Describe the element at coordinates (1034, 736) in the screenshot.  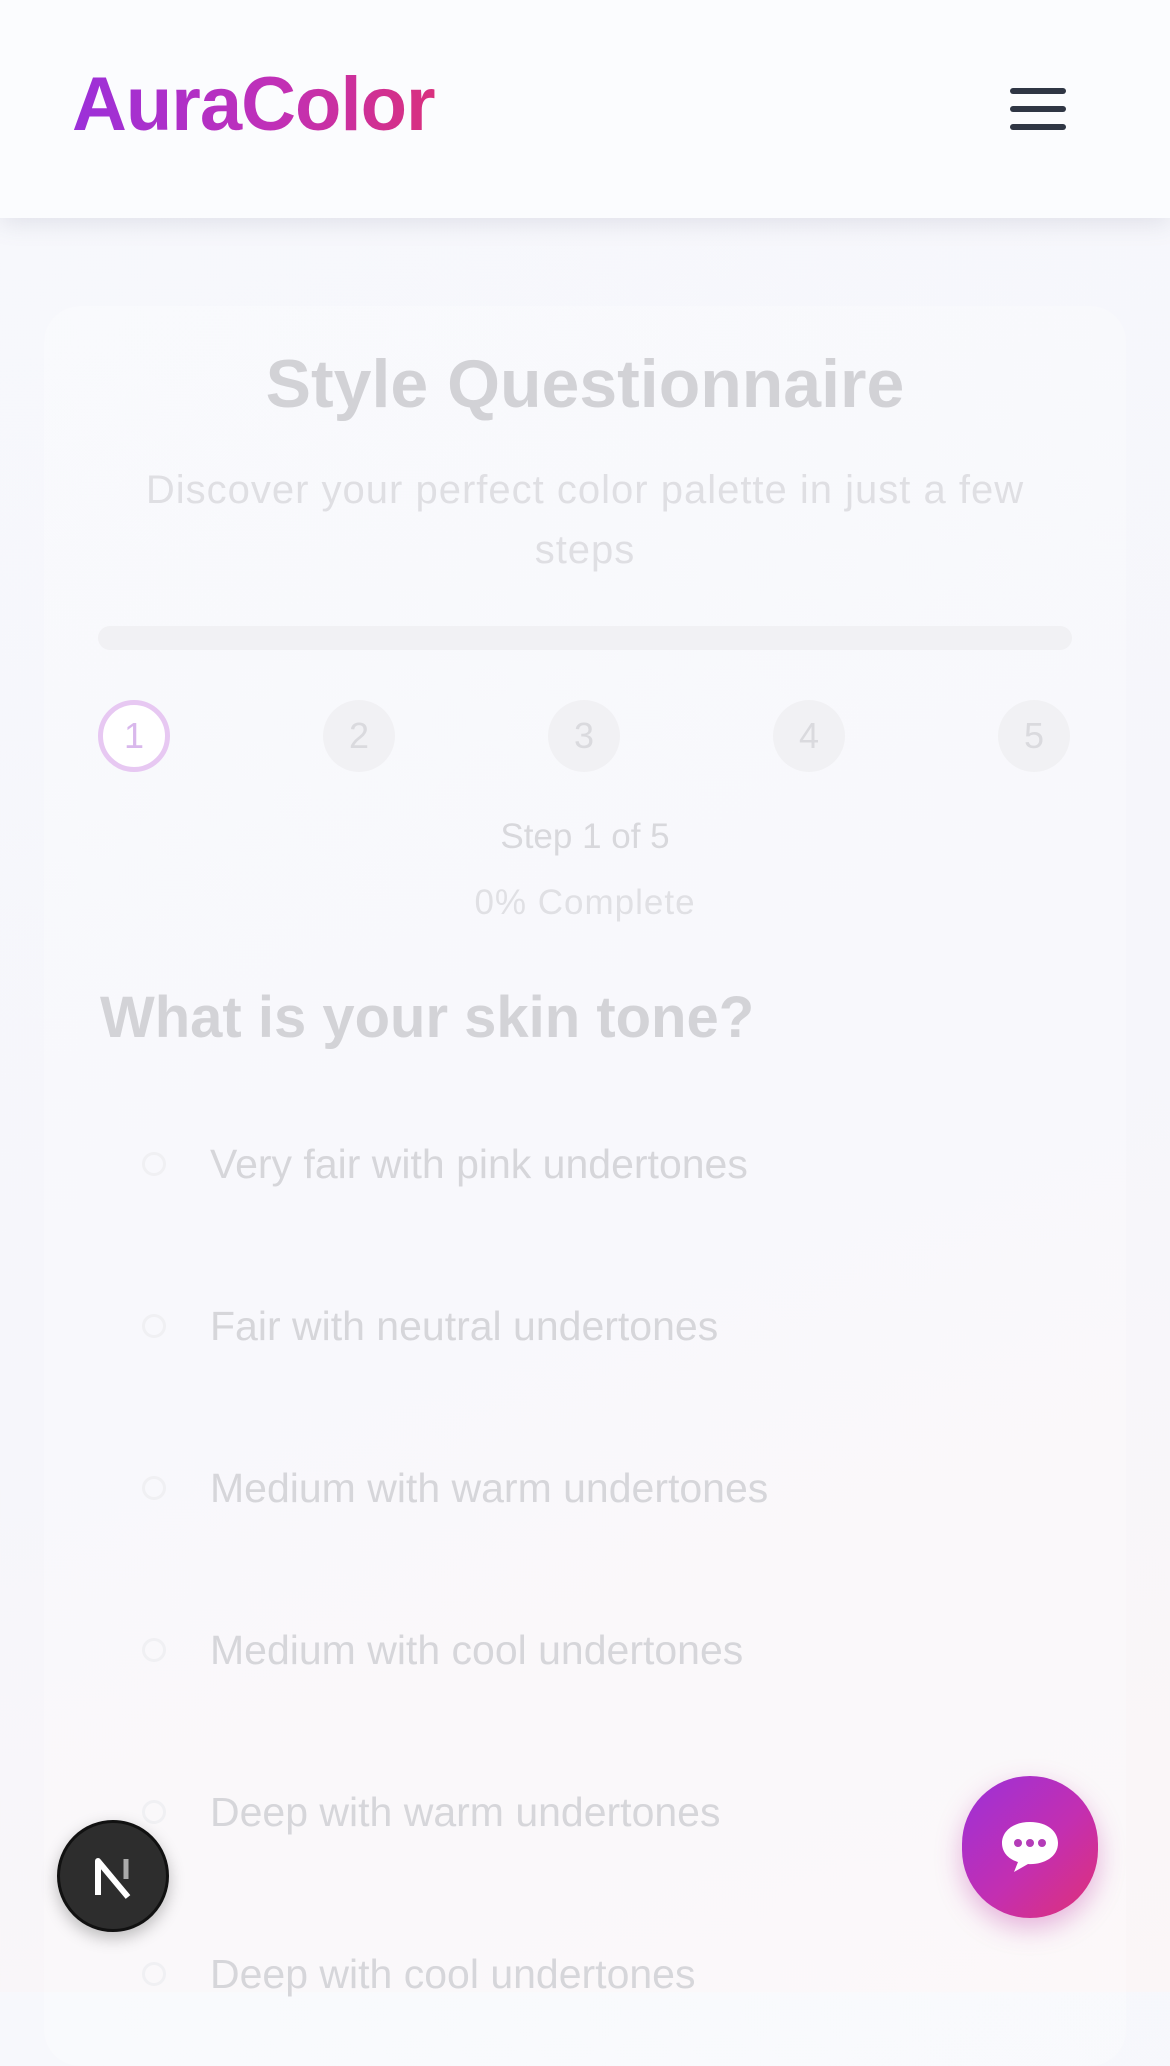
I see `step-indicator-5: 5` at that location.